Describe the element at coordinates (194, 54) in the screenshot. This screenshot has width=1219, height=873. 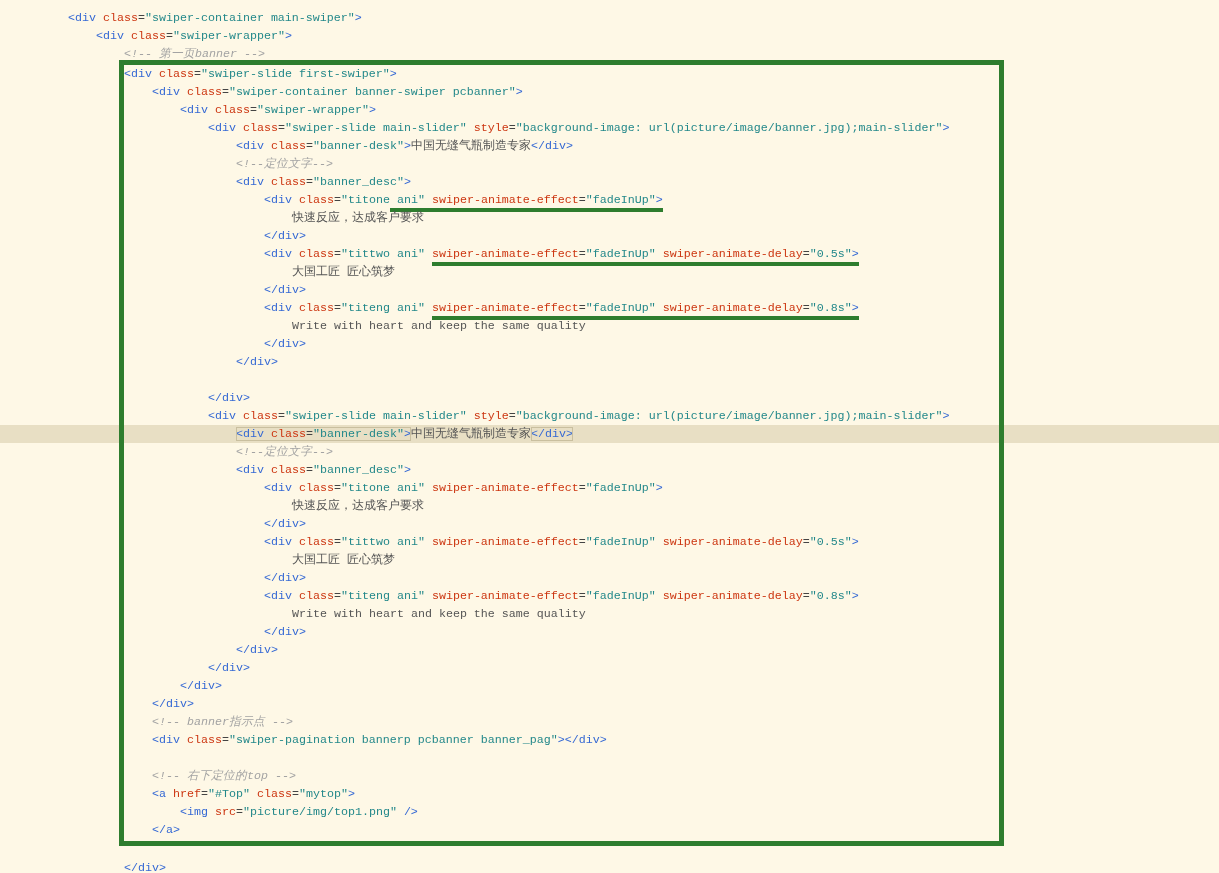
I see `code-comment: <!-- 第一页banner -->` at that location.